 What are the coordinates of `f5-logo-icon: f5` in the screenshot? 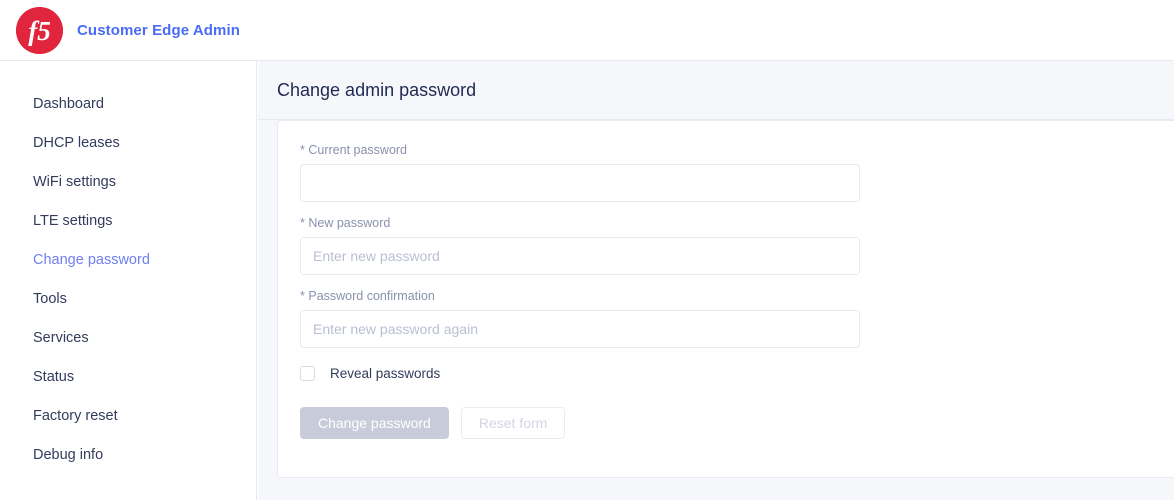 It's located at (39, 30).